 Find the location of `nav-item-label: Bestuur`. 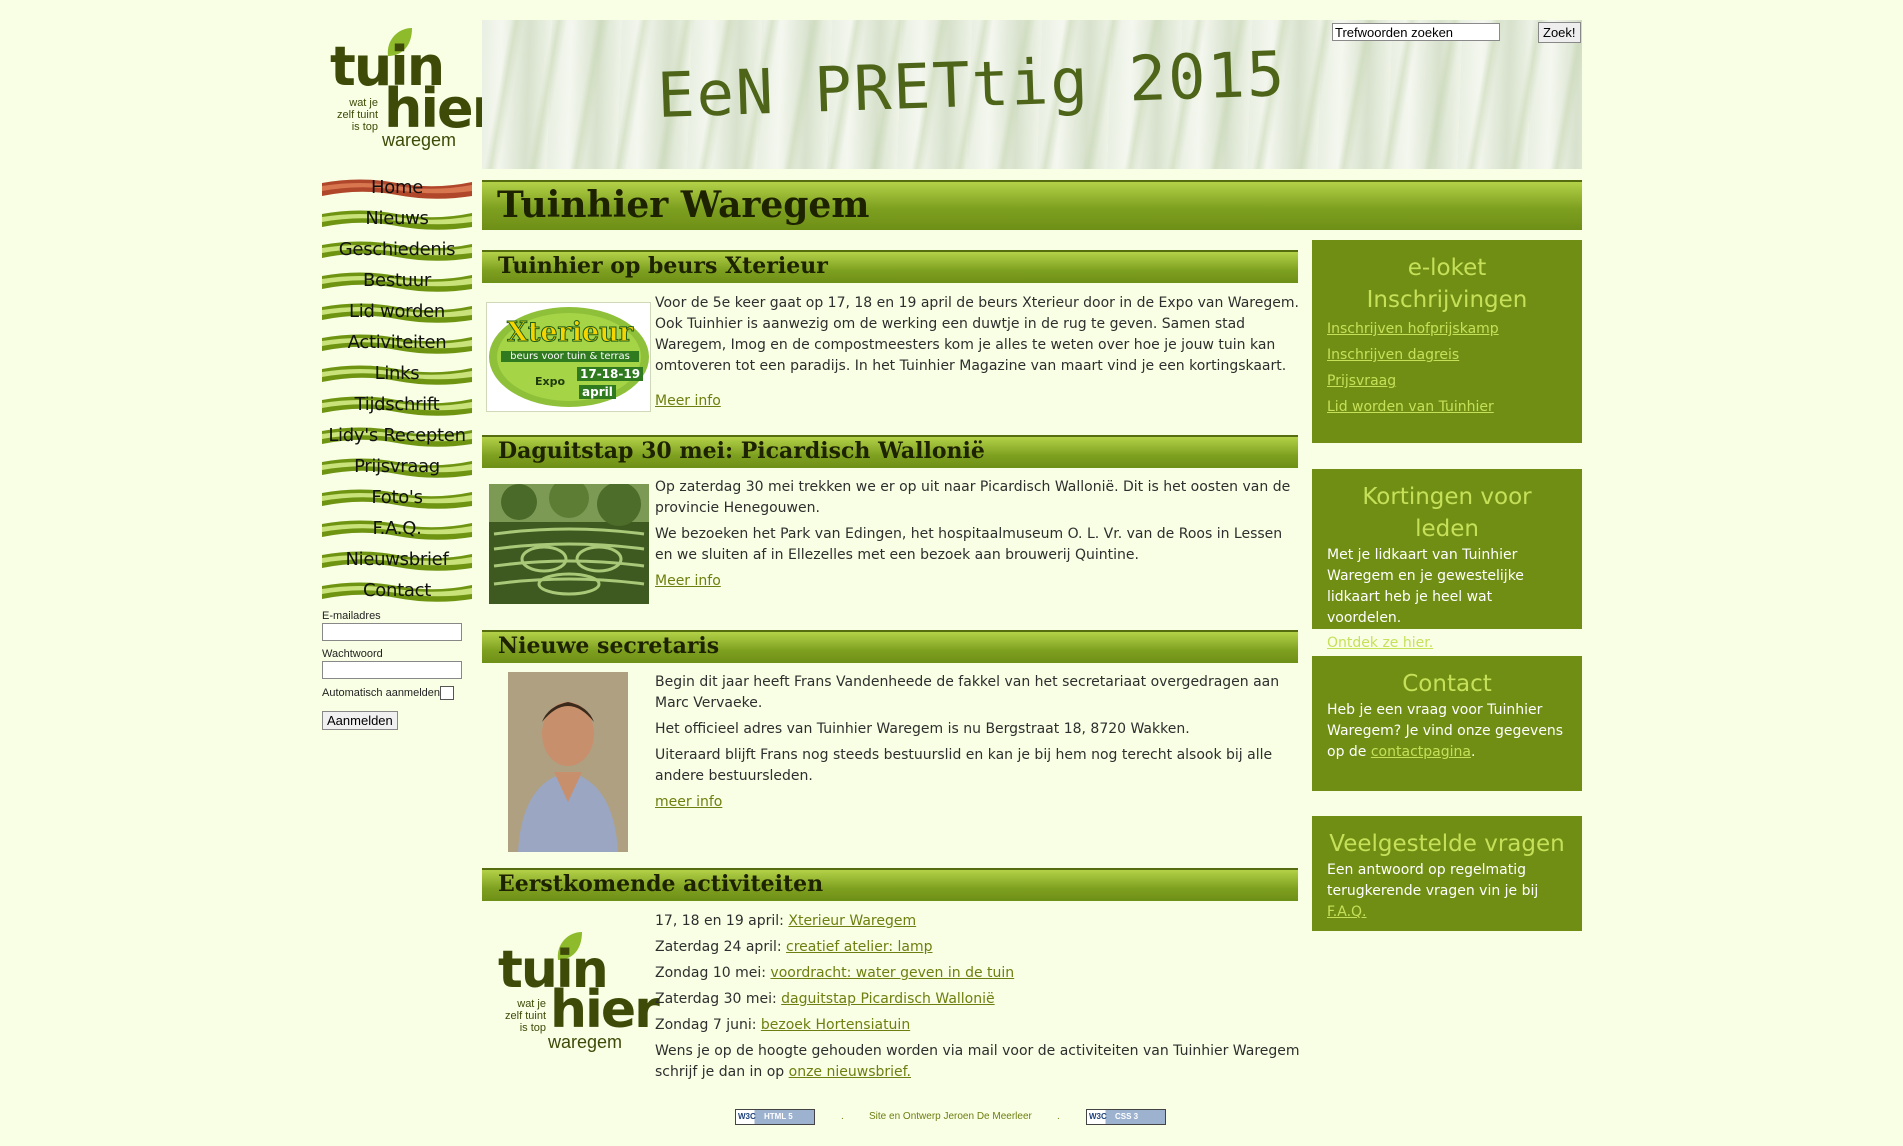

nav-item-label: Bestuur is located at coordinates (397, 280).